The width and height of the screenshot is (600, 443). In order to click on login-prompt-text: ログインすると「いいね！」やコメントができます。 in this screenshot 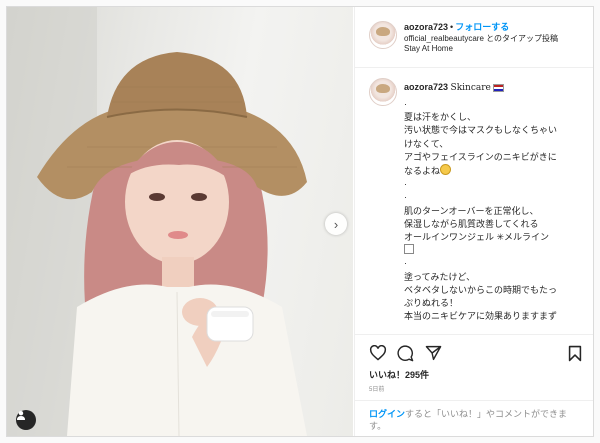, I will do `click(476, 420)`.